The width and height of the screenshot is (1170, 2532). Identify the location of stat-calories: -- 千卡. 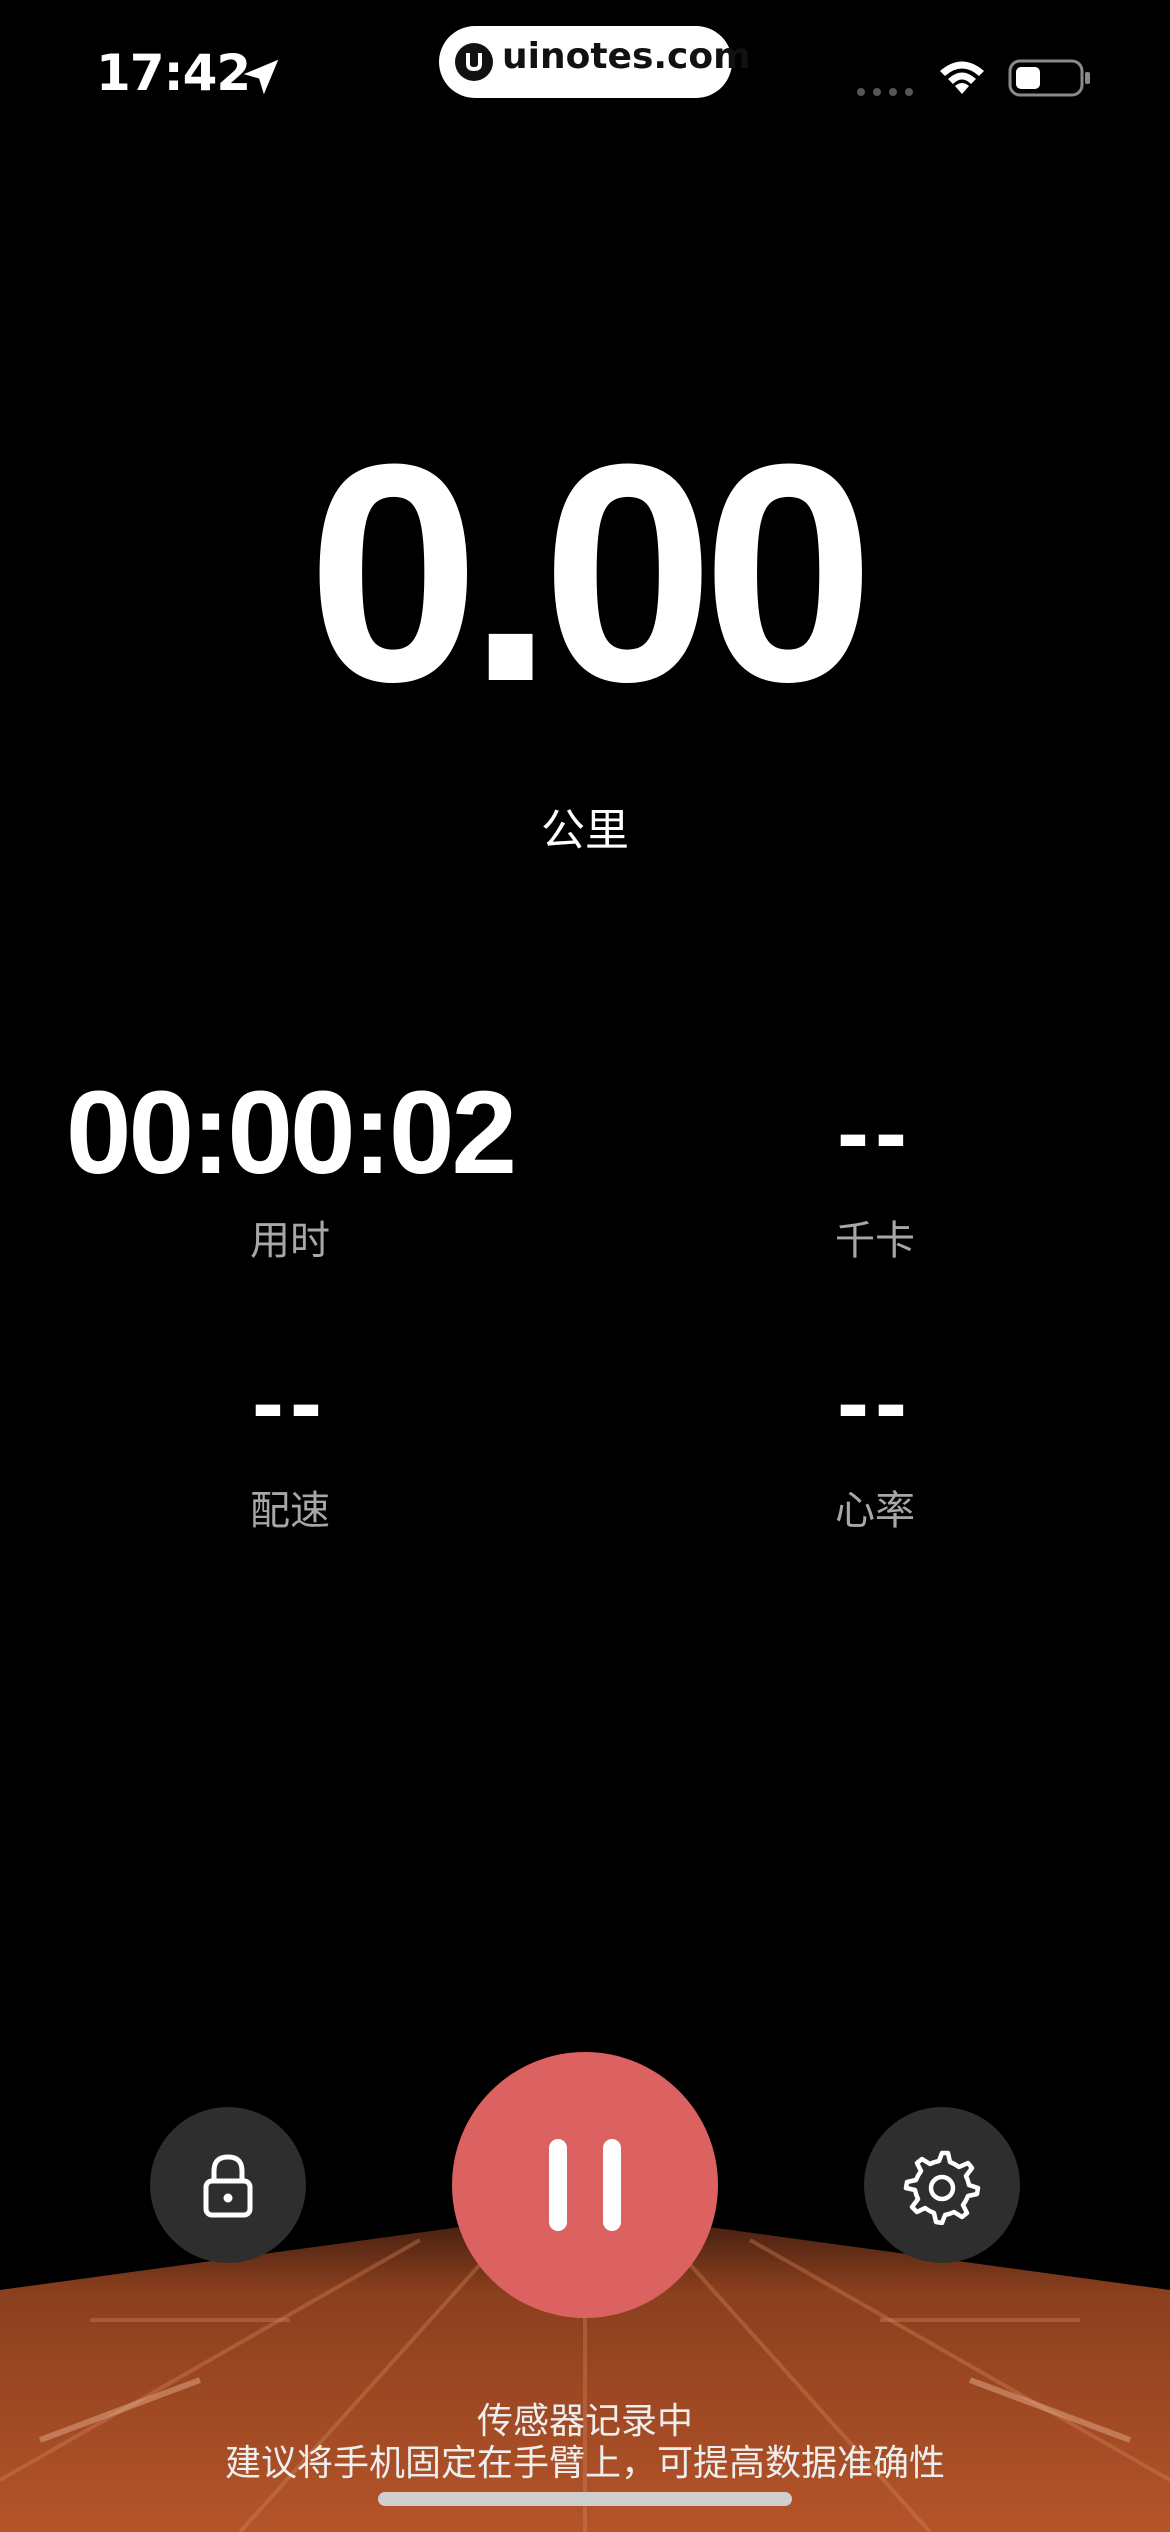
(875, 1167).